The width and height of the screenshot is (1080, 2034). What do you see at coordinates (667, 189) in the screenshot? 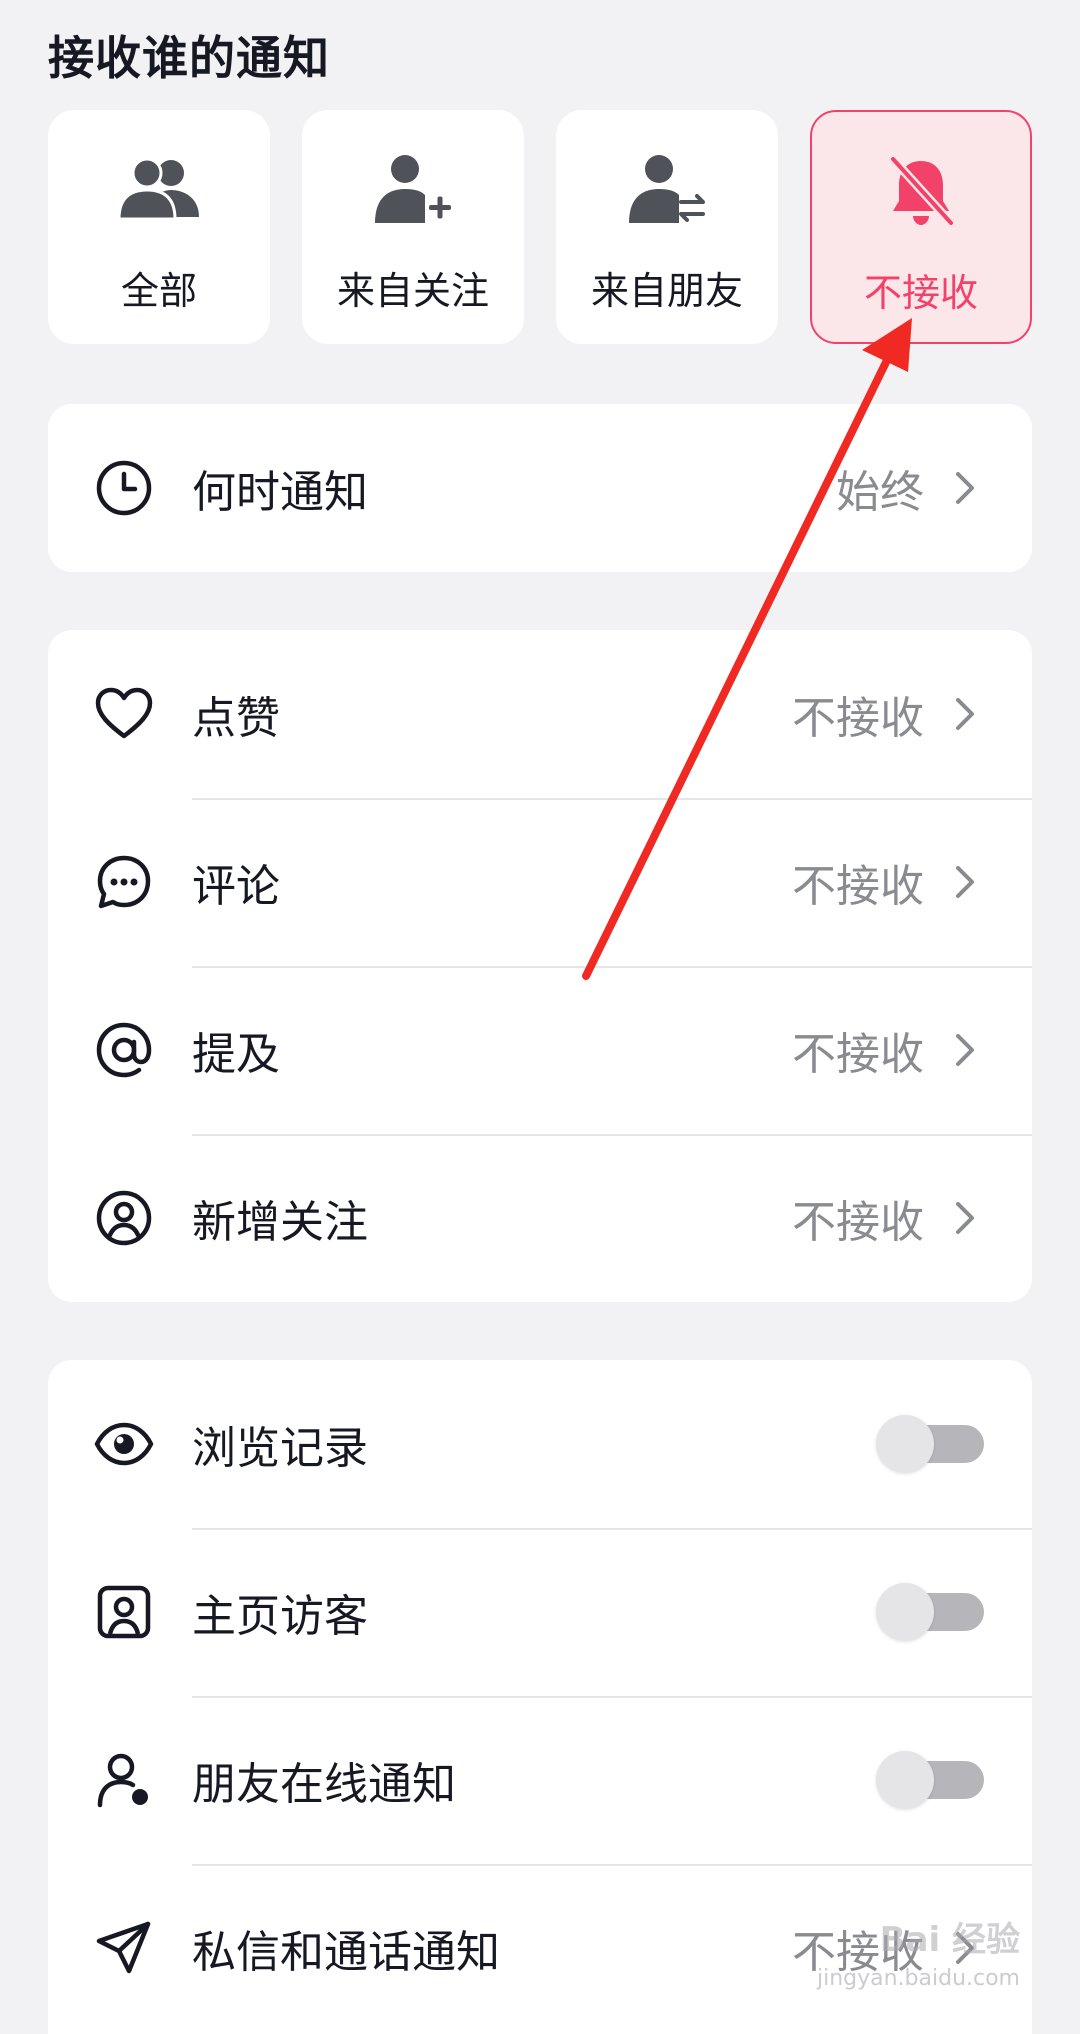
I see `user-swap-icon` at bounding box center [667, 189].